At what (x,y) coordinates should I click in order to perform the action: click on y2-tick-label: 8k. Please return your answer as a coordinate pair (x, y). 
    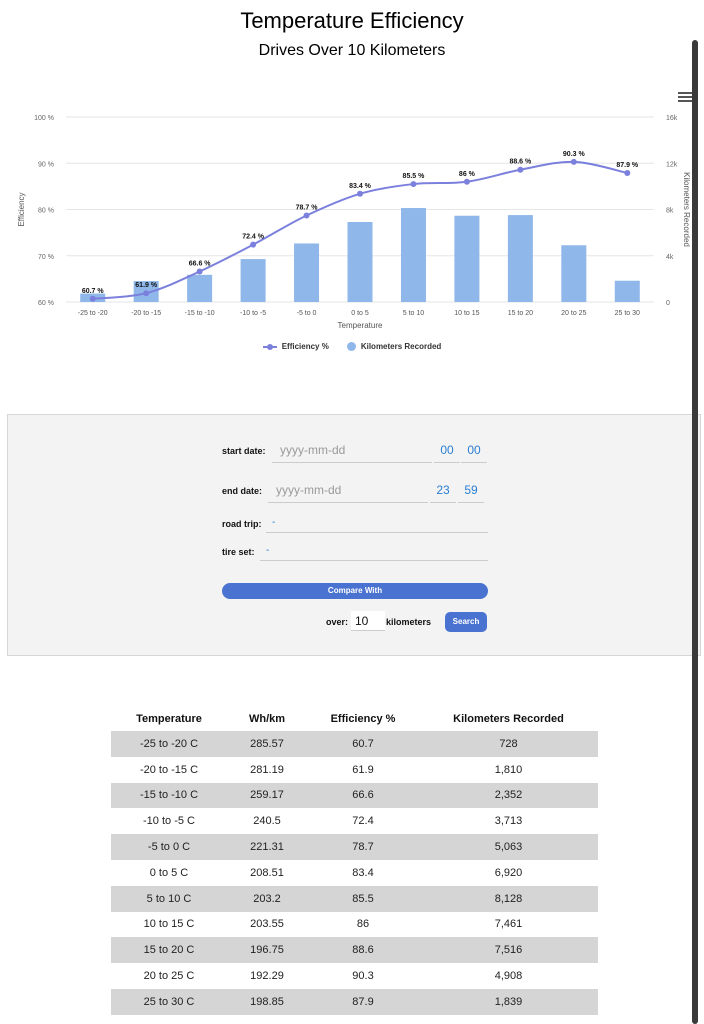
    Looking at the image, I should click on (670, 211).